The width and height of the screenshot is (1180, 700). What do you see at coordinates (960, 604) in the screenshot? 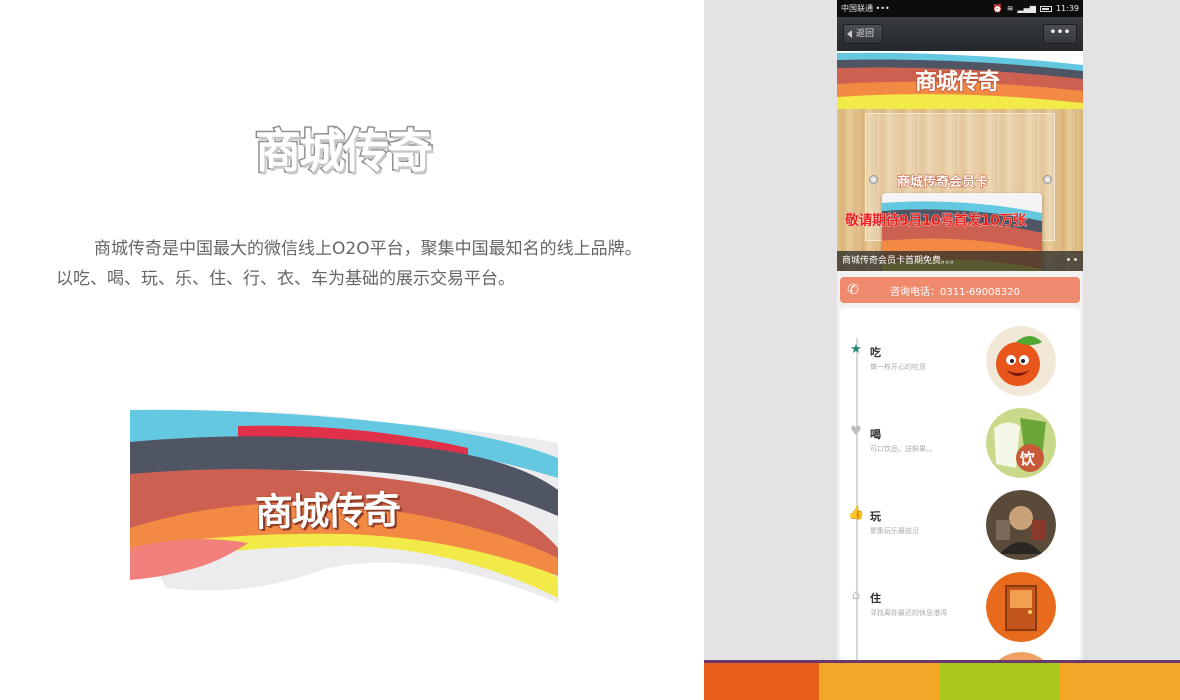
I see `category-item-stay: ⌂ 住 寻找离你最近的休息港湾` at bounding box center [960, 604].